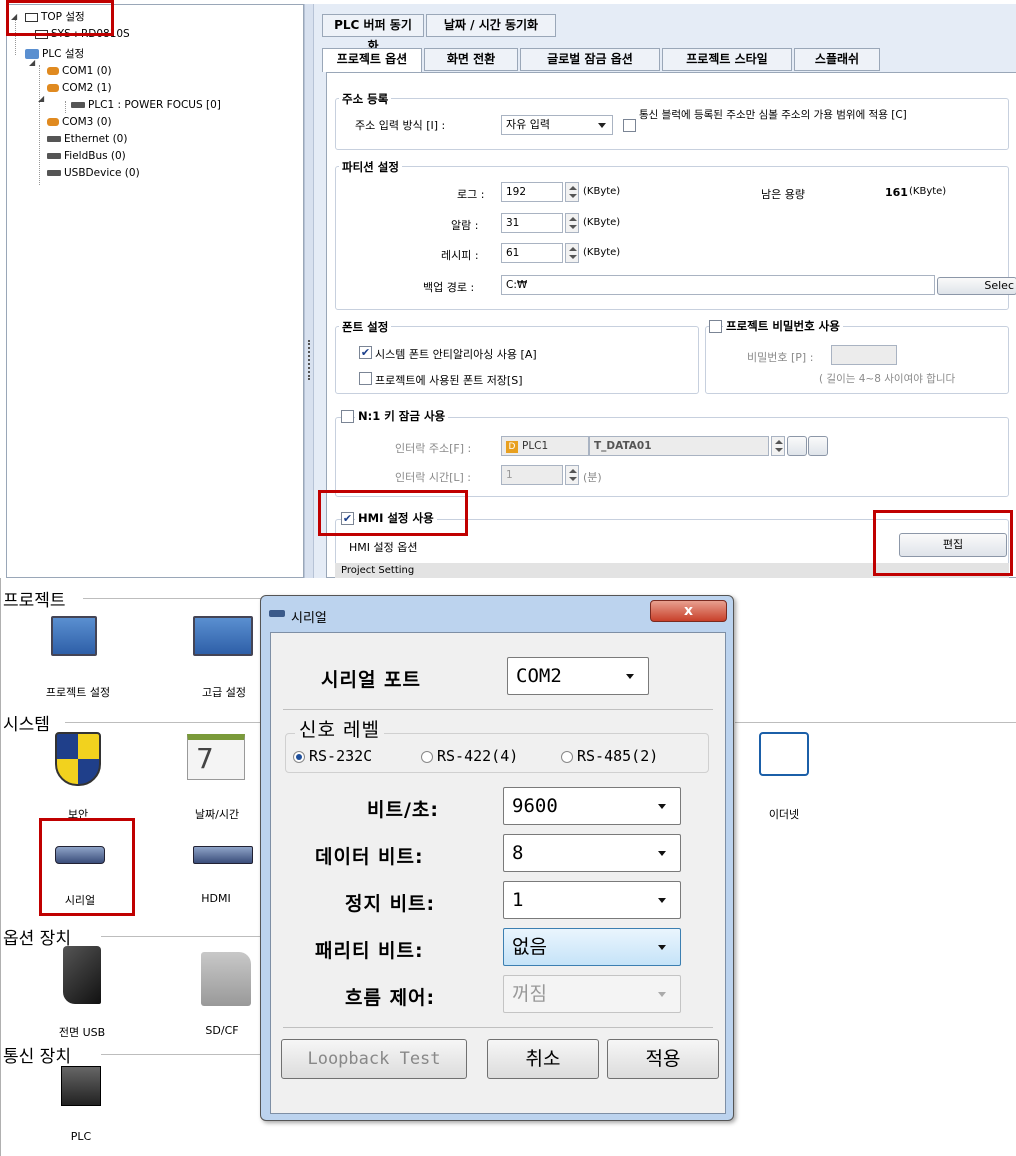 The image size is (1016, 1156). Describe the element at coordinates (572, 253) in the screenshot. I see `recipe-spinner` at that location.